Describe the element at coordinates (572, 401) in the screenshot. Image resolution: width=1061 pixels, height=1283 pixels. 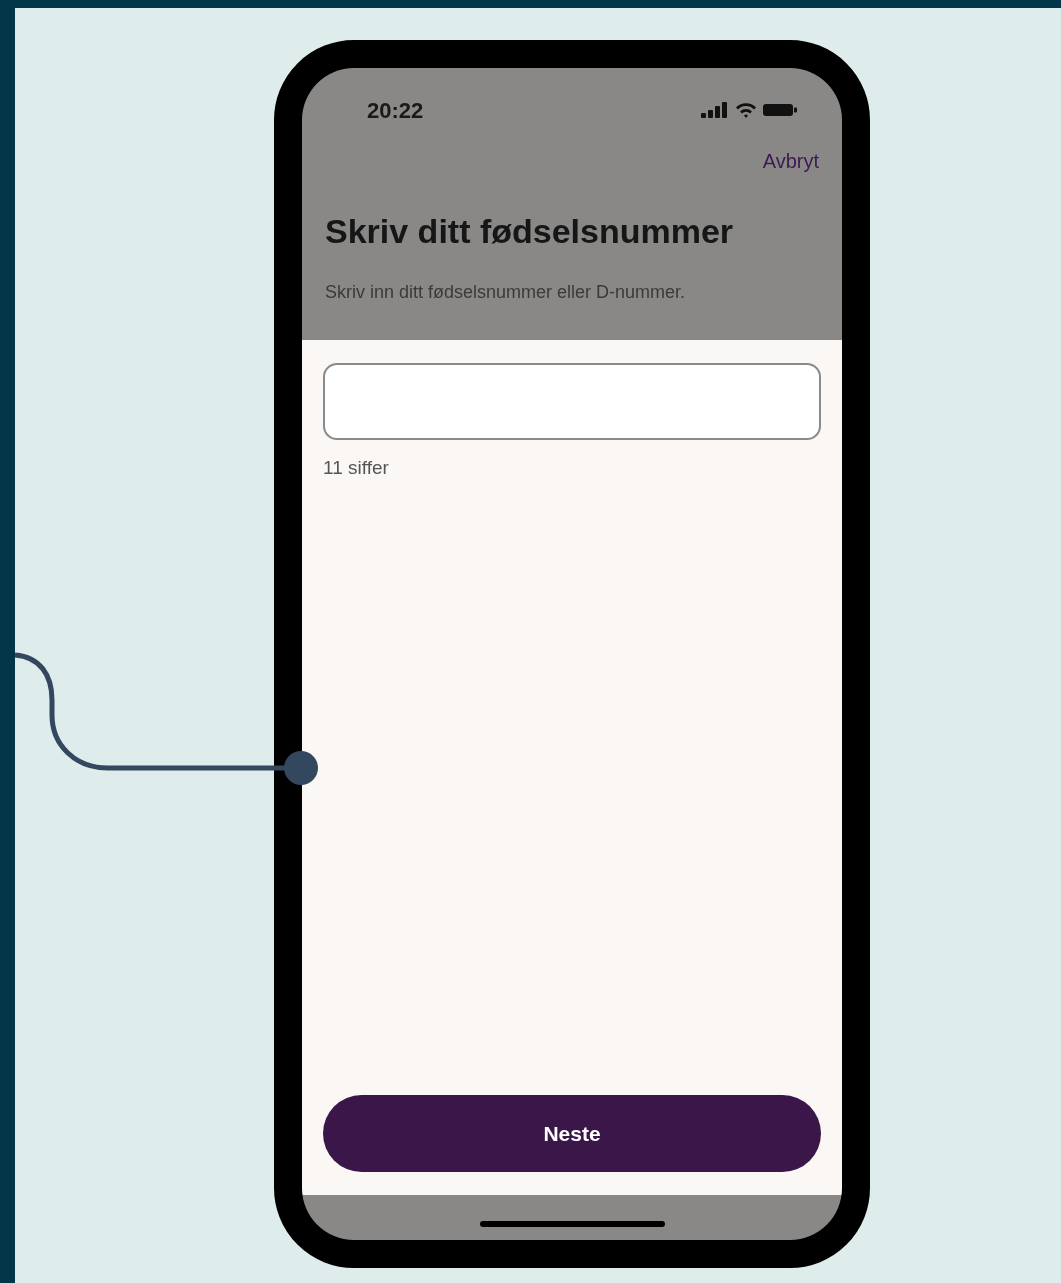
I see `input-field` at that location.